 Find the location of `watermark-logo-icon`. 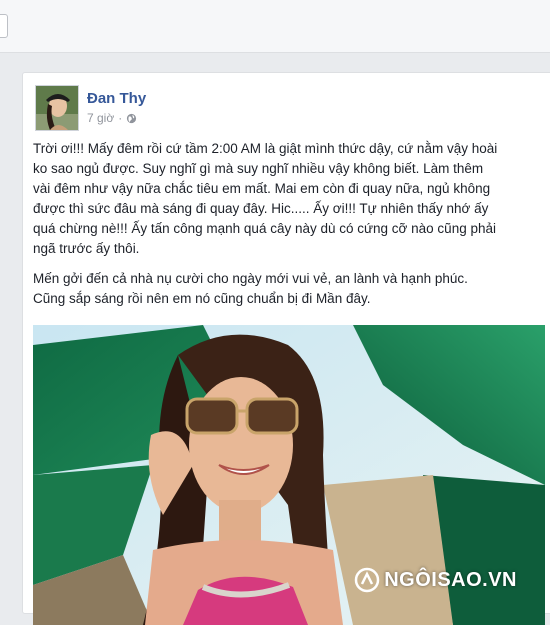

watermark-logo-icon is located at coordinates (367, 580).